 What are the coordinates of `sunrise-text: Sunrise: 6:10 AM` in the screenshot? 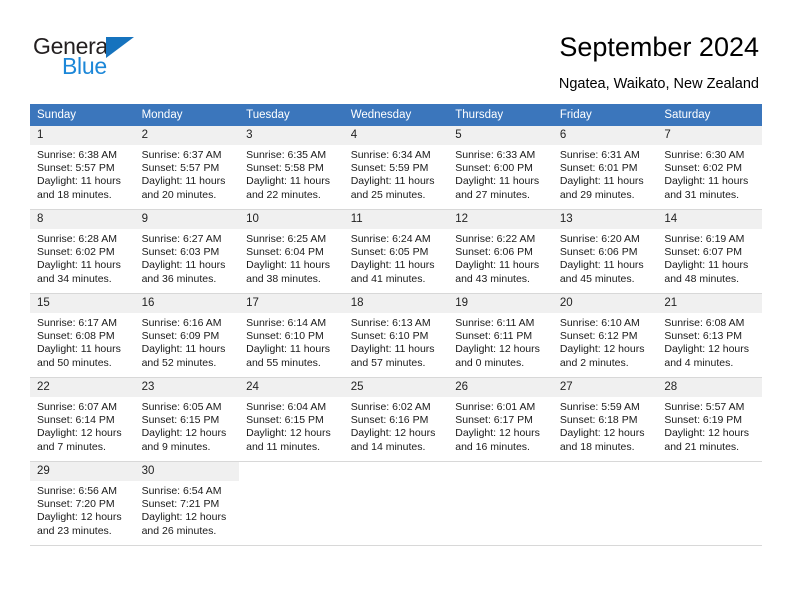 It's located at (599, 323).